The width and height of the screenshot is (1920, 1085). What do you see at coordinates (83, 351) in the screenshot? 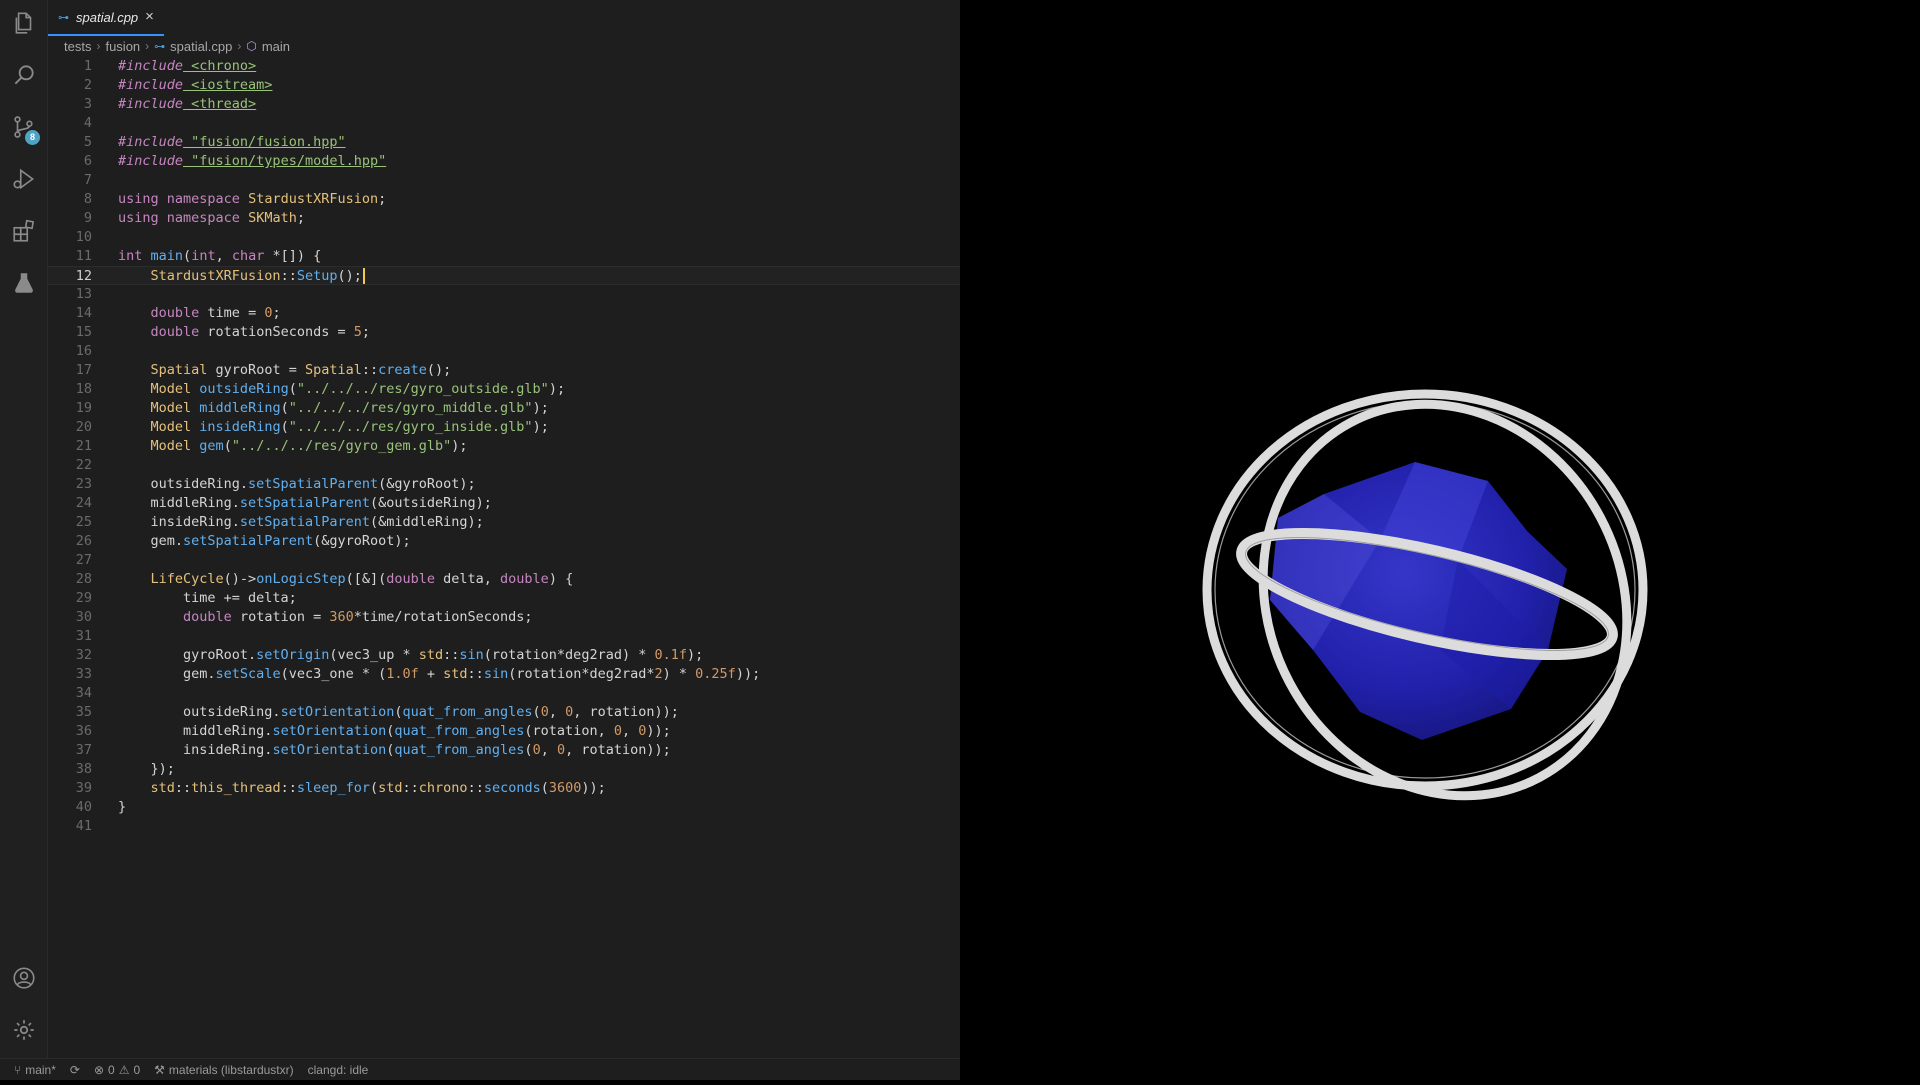
I see `line-number: 16` at bounding box center [83, 351].